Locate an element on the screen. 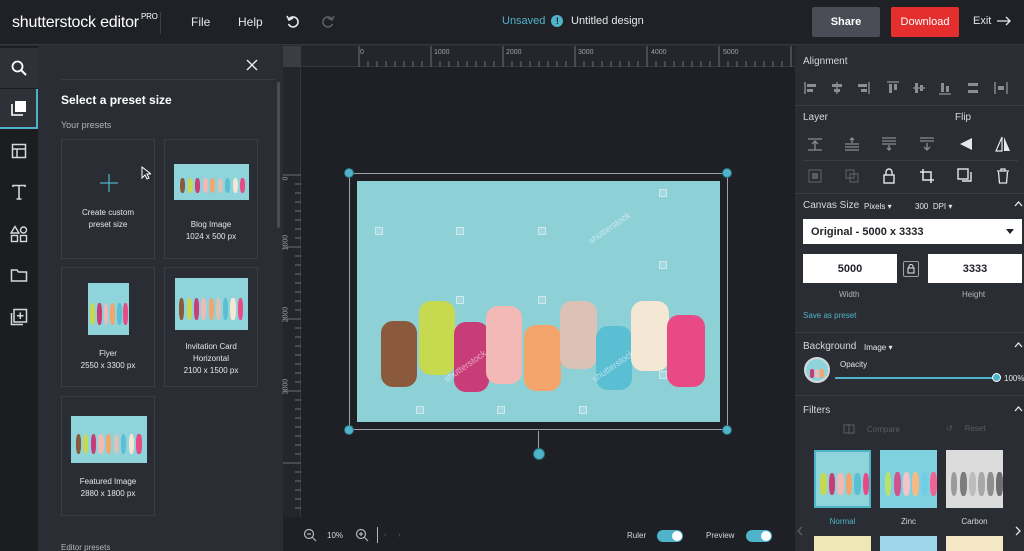 The image size is (1024, 551). preview-toggle is located at coordinates (759, 536).